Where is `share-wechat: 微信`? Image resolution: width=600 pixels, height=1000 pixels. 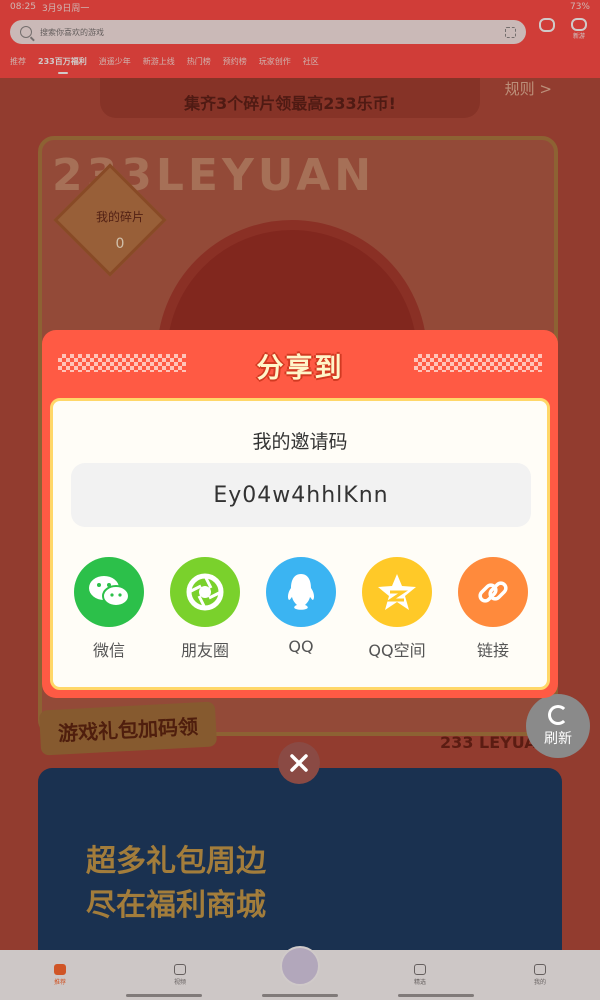
share-wechat: 微信 is located at coordinates (109, 609).